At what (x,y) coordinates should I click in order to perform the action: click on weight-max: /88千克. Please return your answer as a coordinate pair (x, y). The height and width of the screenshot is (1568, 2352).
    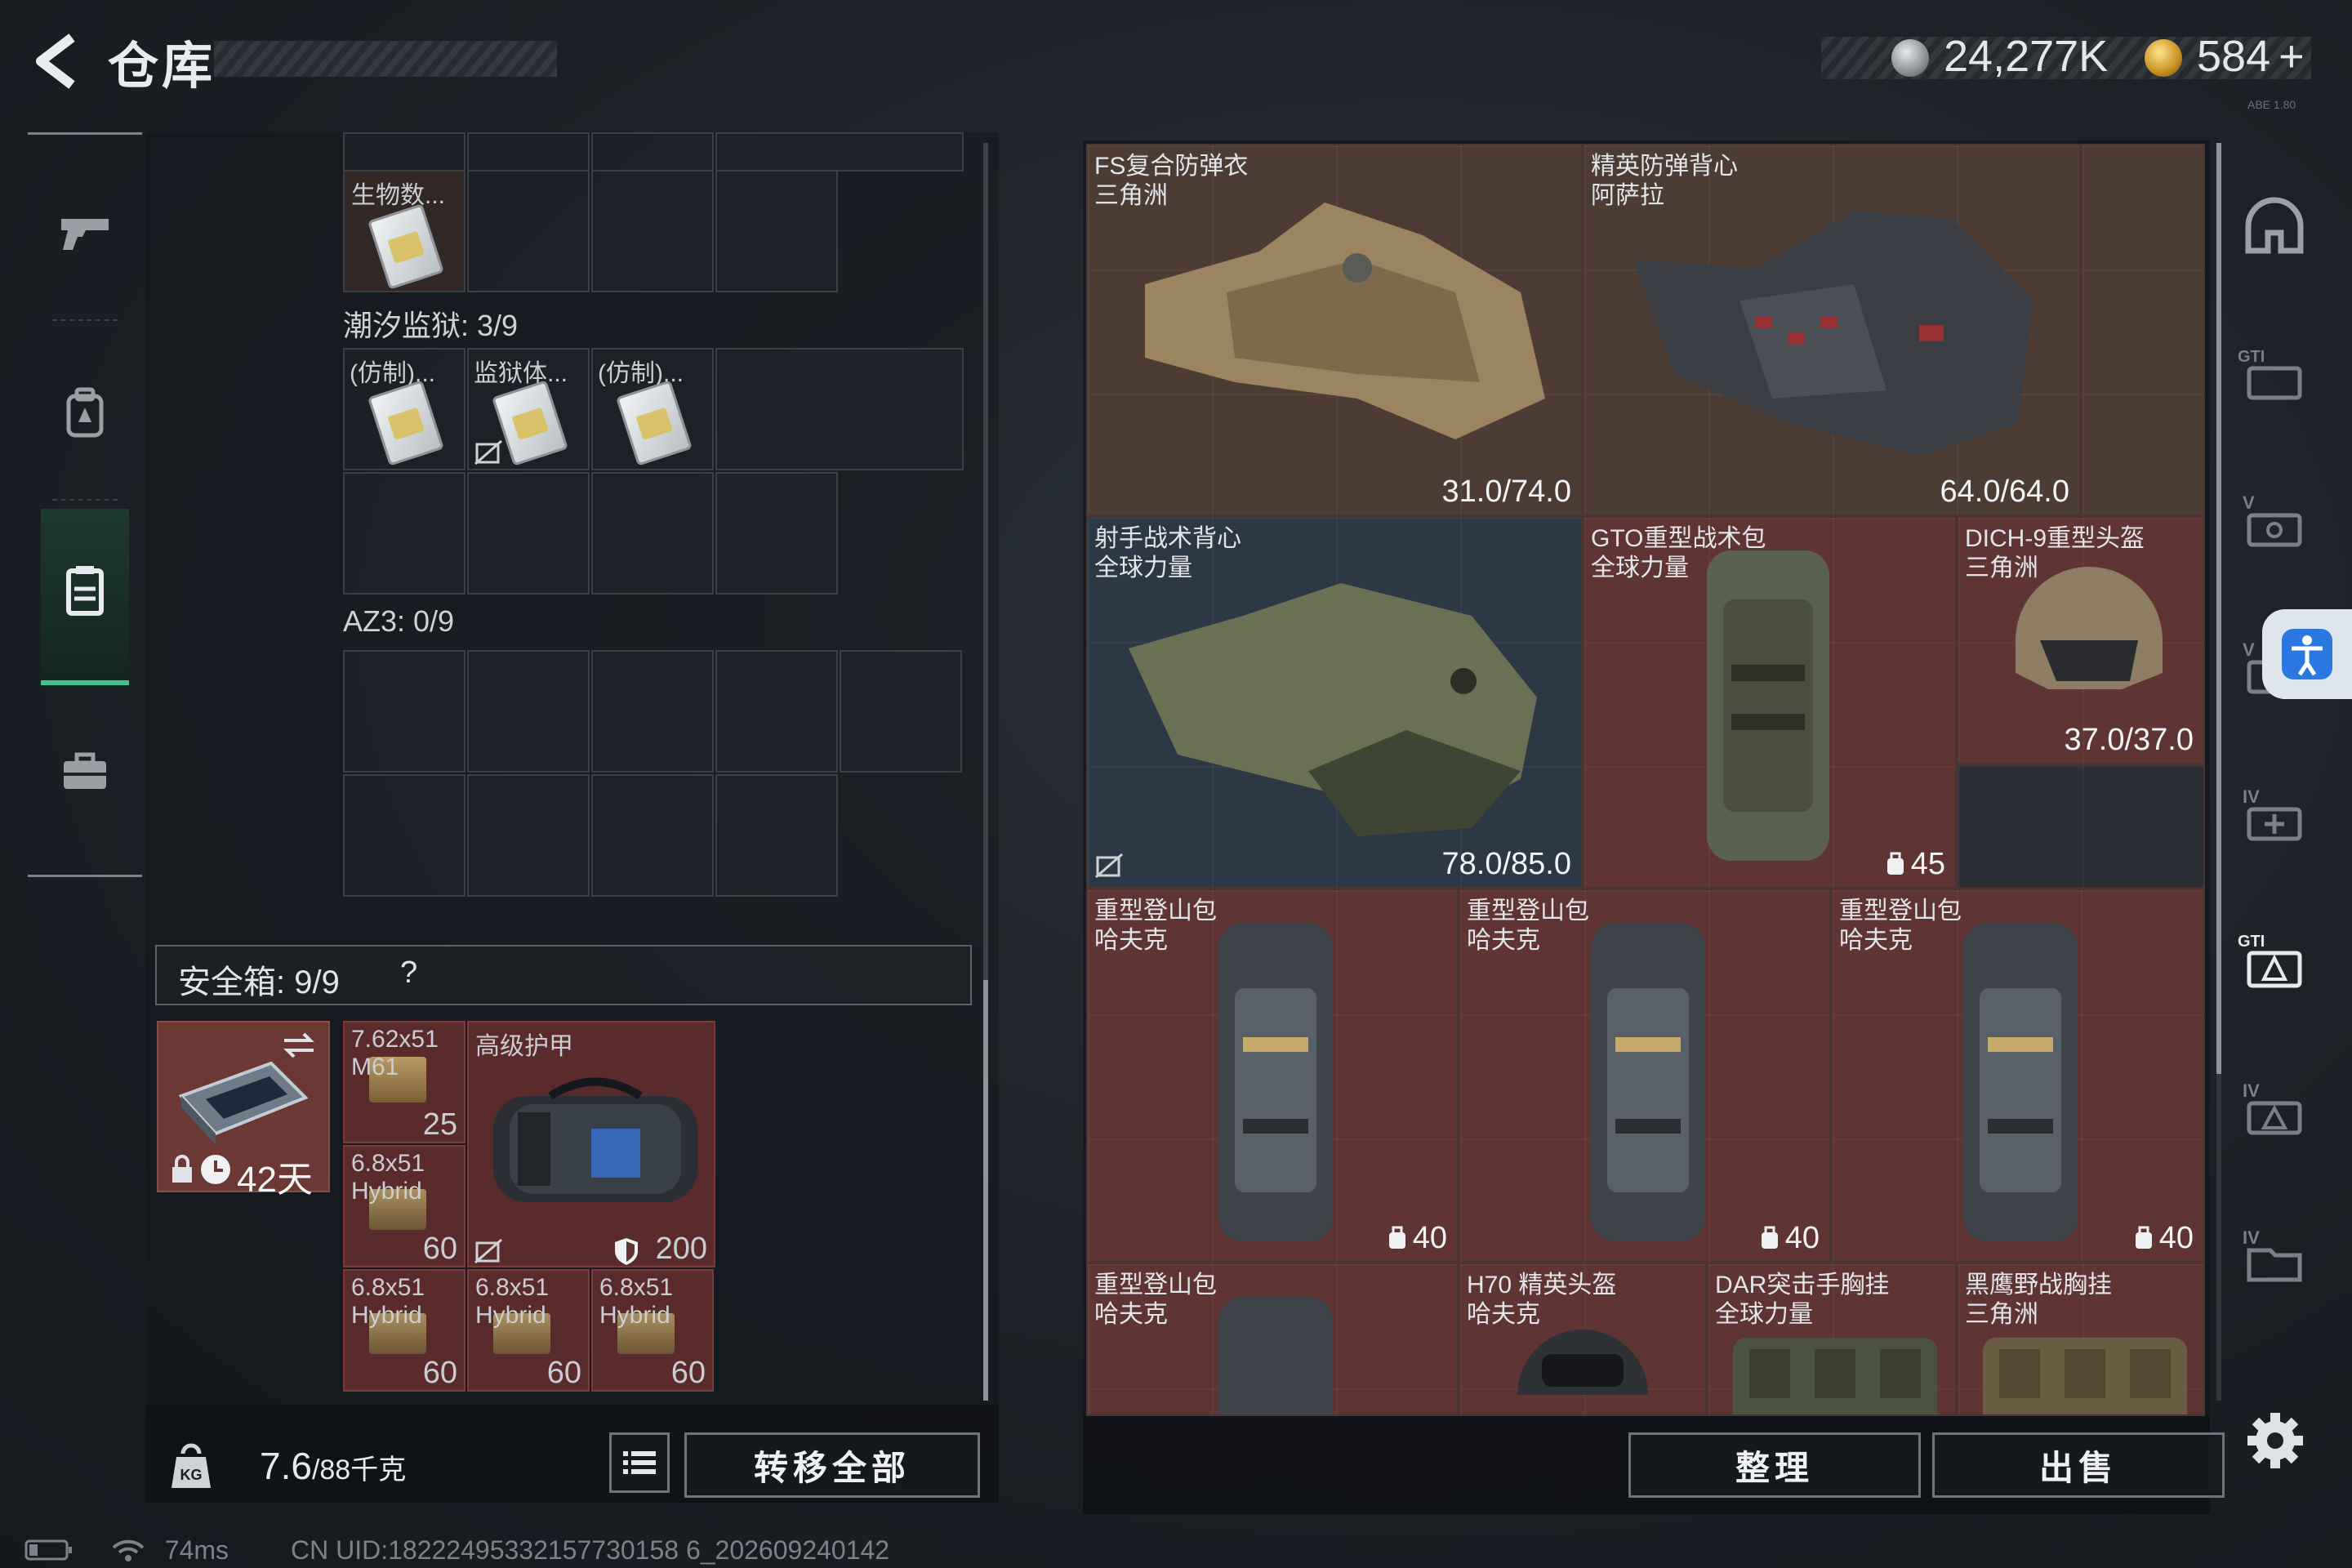
    Looking at the image, I should click on (359, 1470).